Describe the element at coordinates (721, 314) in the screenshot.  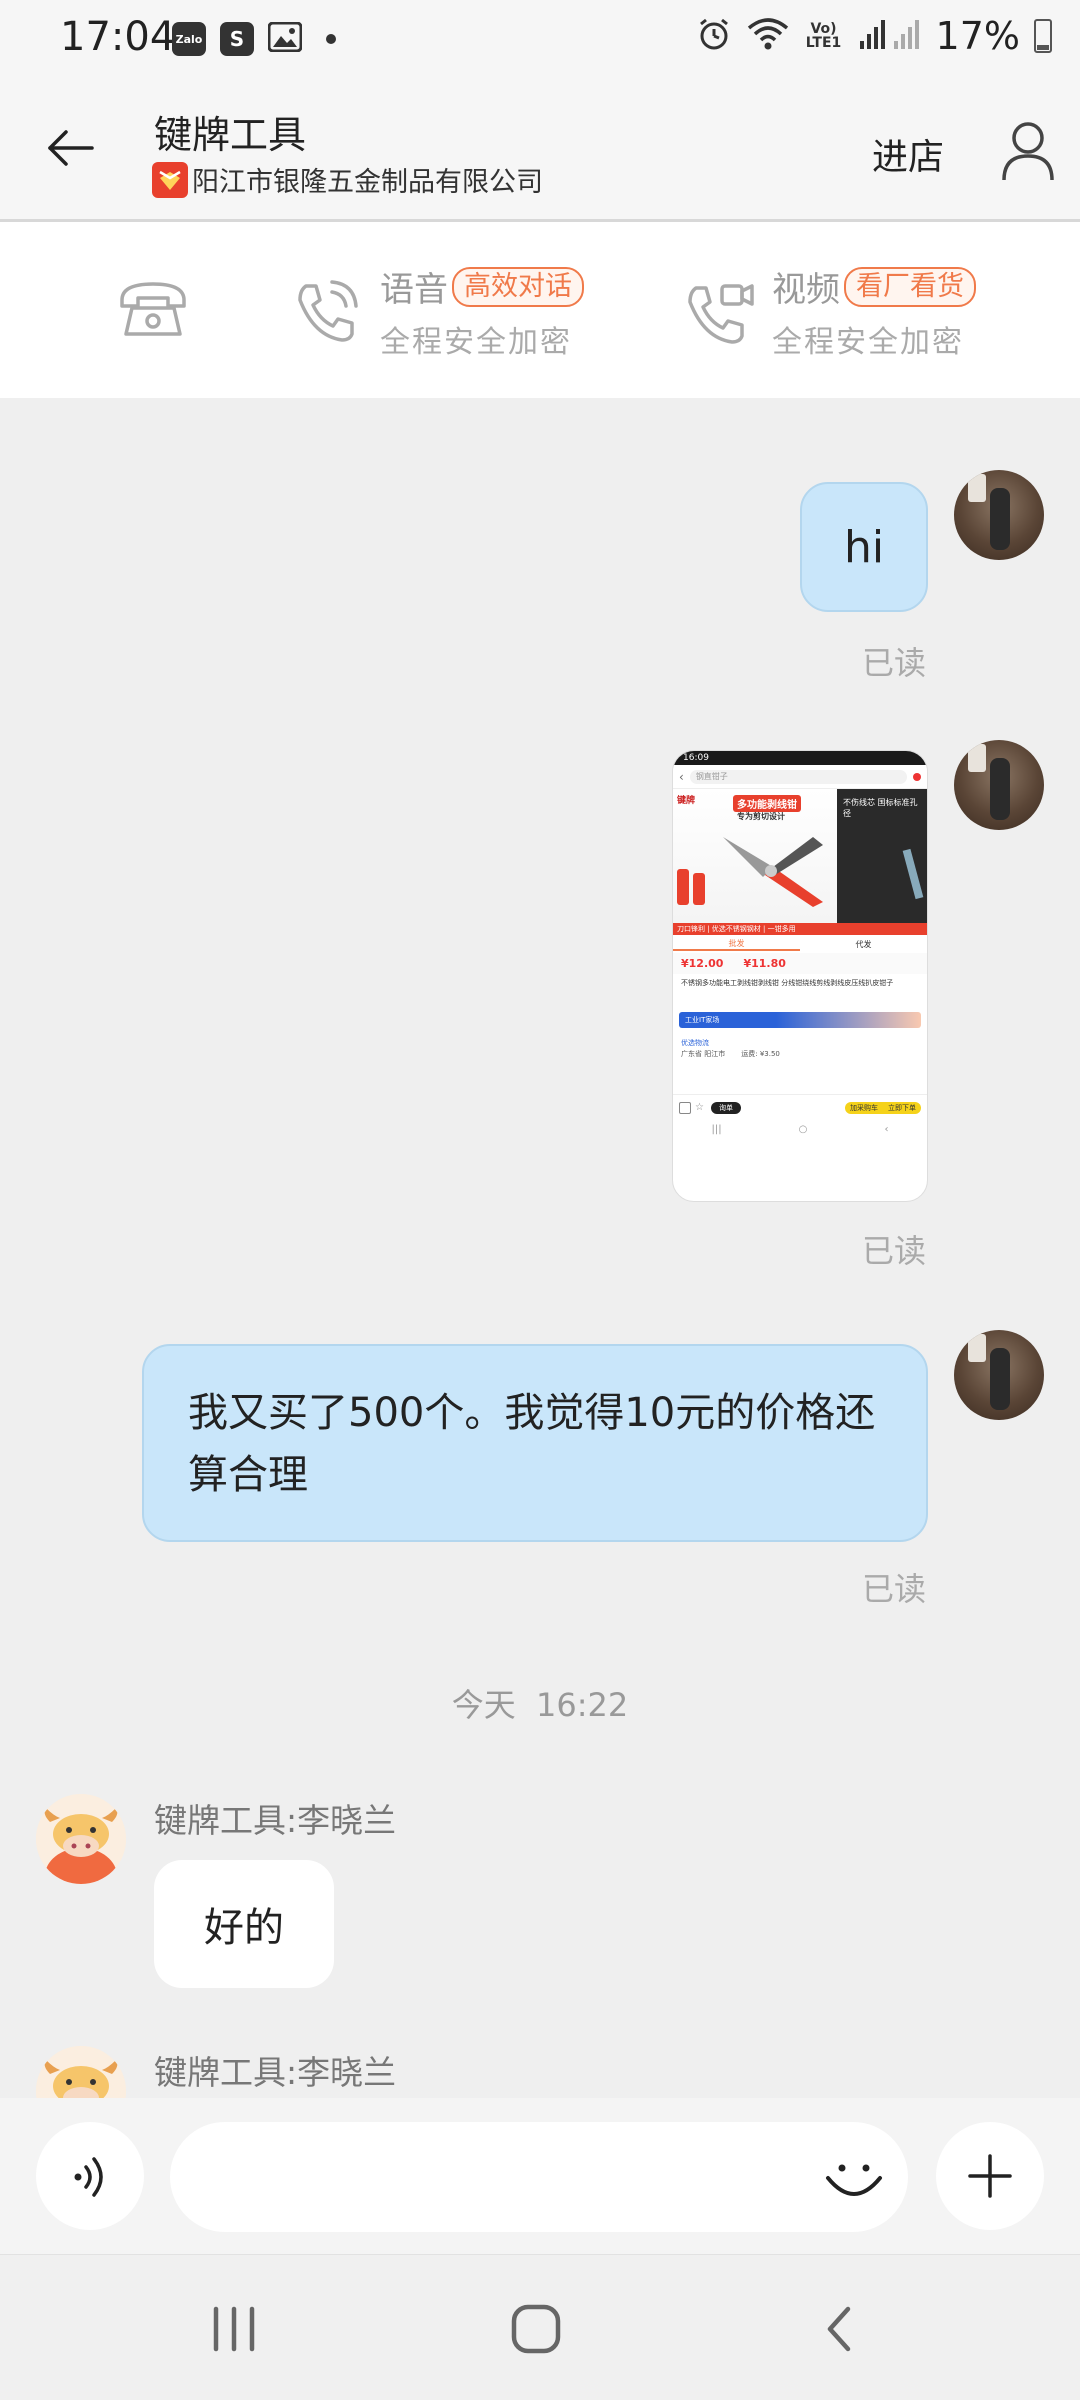
I see `video-call-icon` at that location.